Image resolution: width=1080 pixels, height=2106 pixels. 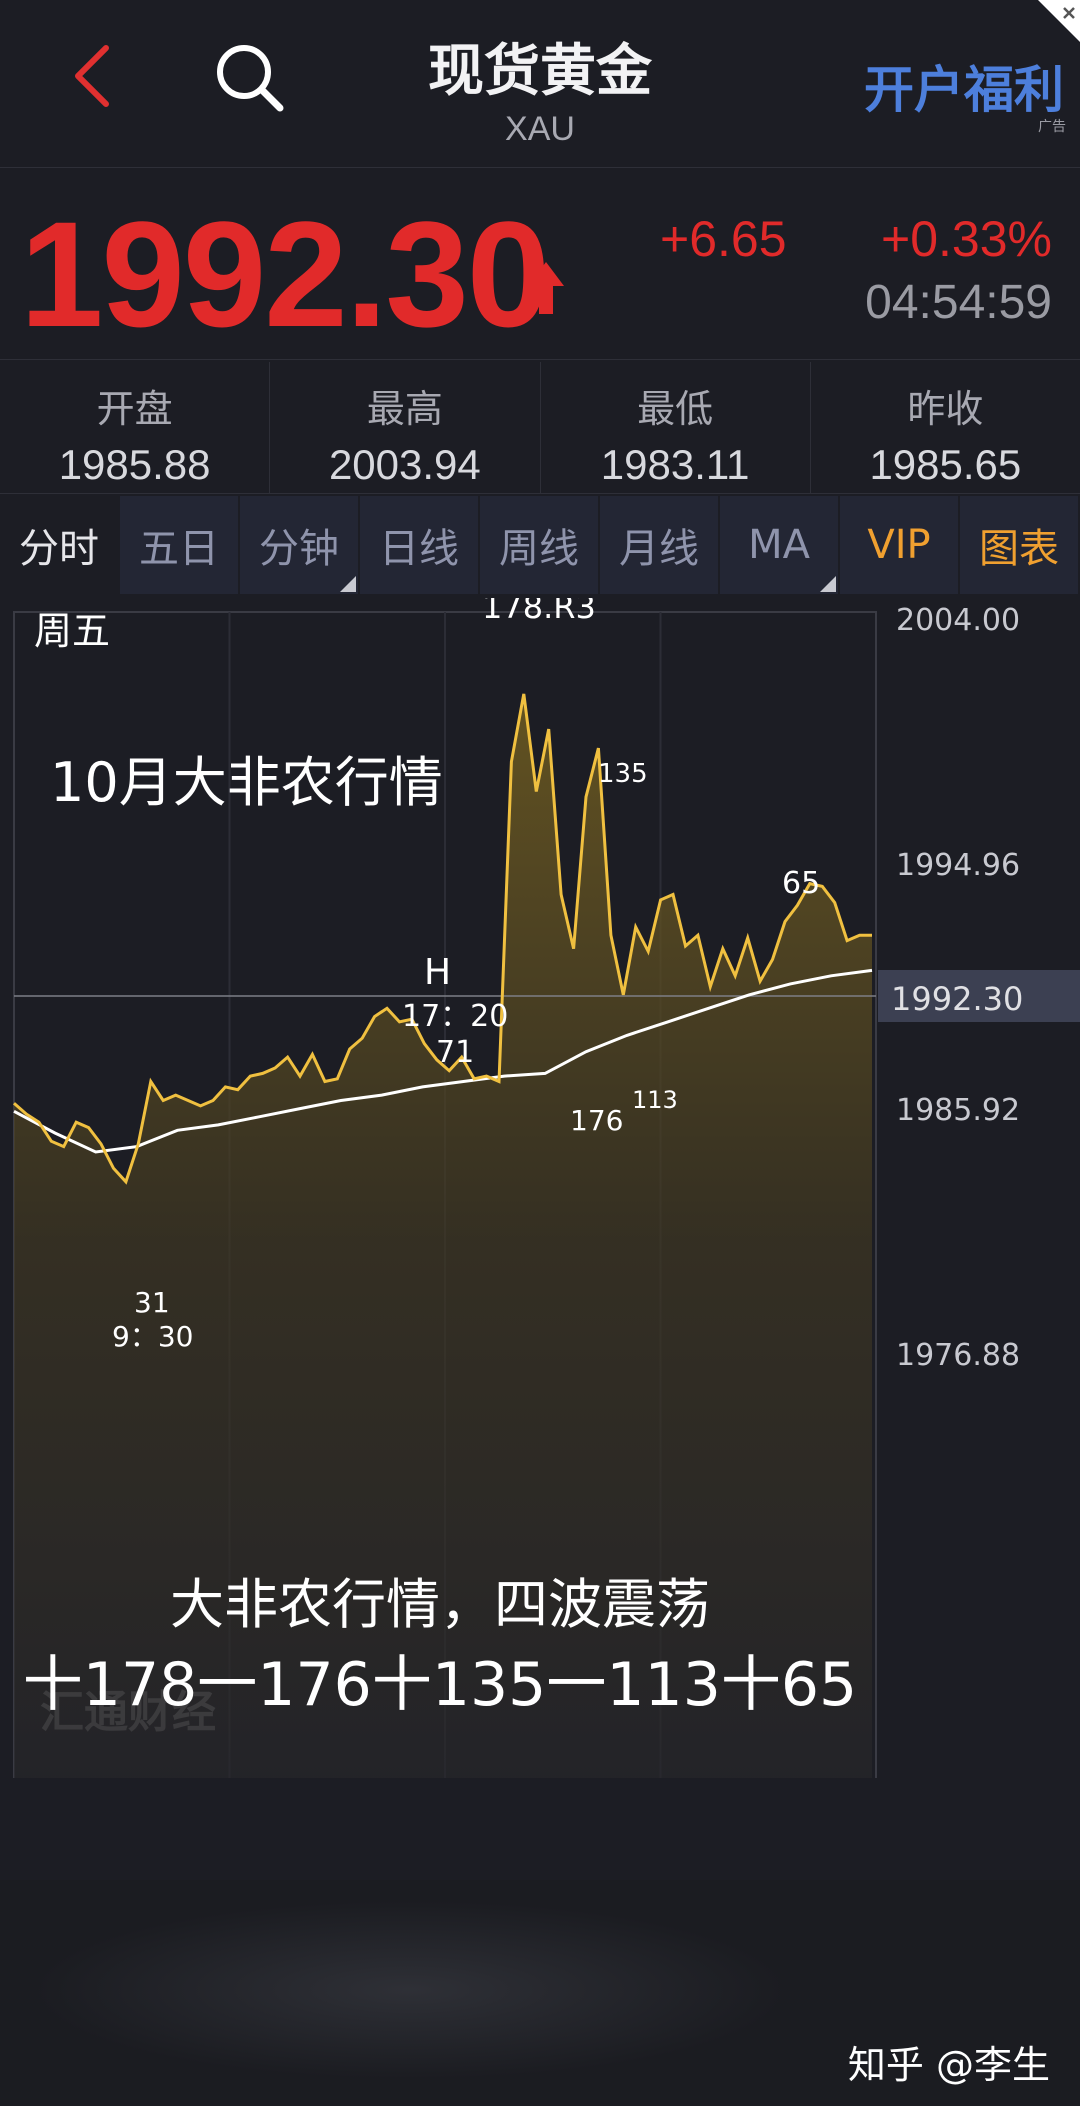 What do you see at coordinates (60, 545) in the screenshot?
I see `tab-intraday: 分时` at bounding box center [60, 545].